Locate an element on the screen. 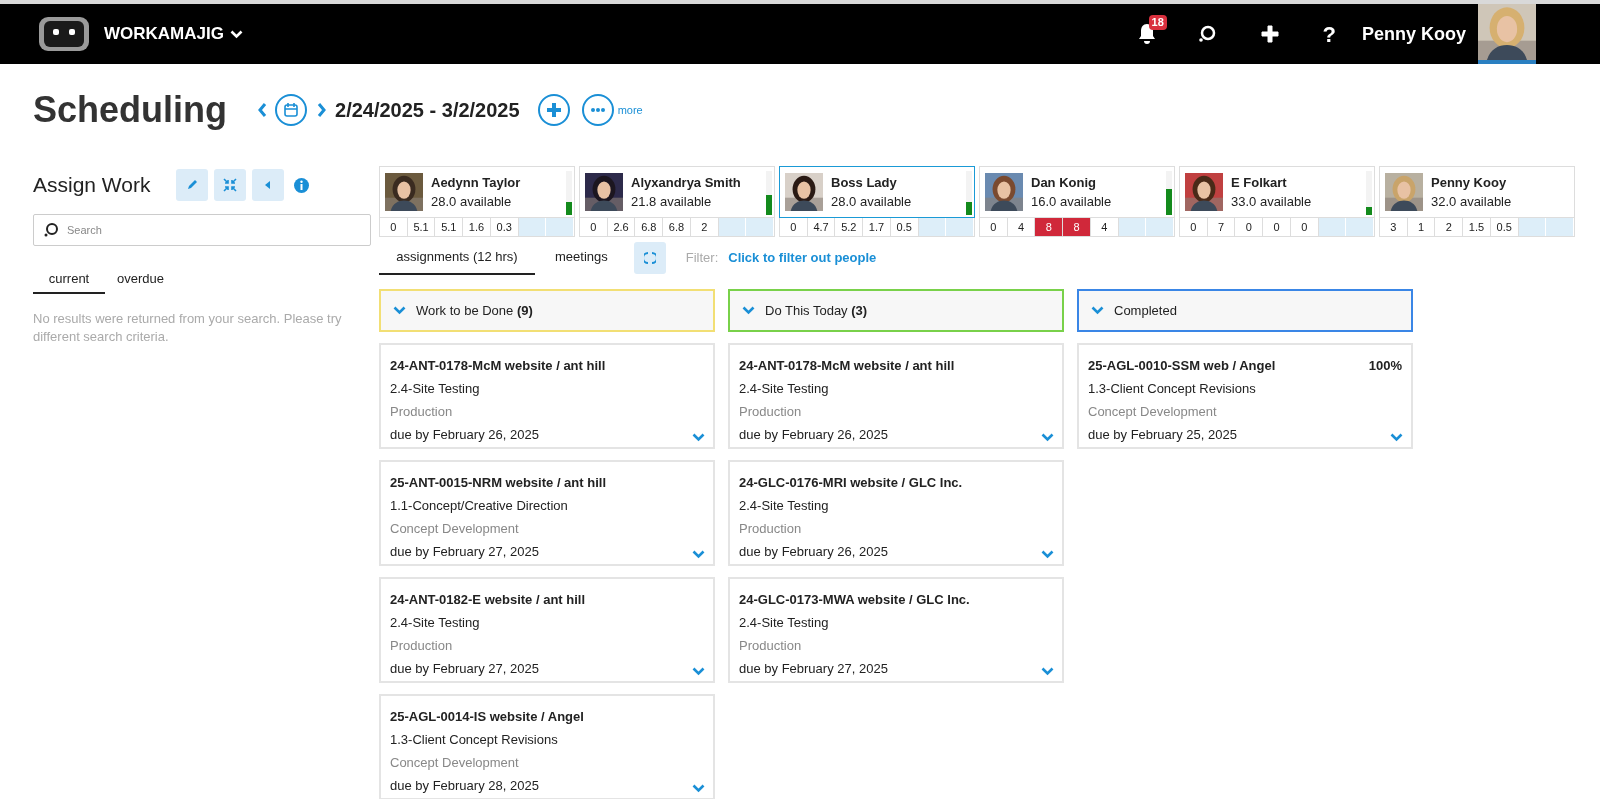 This screenshot has width=1600, height=799. add-button is located at coordinates (553, 110).